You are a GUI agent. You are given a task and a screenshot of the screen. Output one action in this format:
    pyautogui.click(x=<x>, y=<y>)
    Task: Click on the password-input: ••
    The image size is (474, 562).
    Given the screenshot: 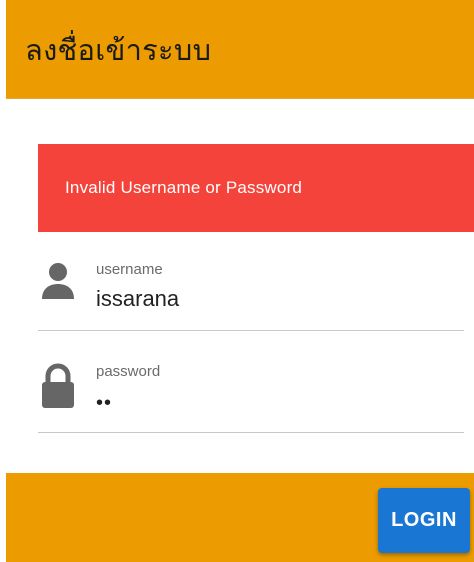 What is the action you would take?
    pyautogui.click(x=104, y=403)
    